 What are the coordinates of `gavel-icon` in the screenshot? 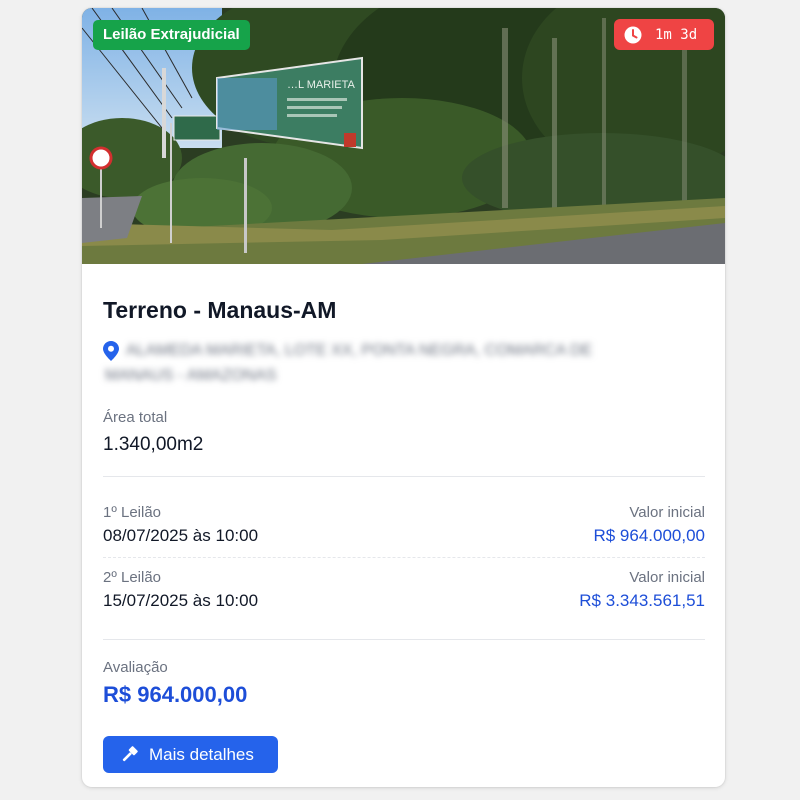 It's located at (129, 755).